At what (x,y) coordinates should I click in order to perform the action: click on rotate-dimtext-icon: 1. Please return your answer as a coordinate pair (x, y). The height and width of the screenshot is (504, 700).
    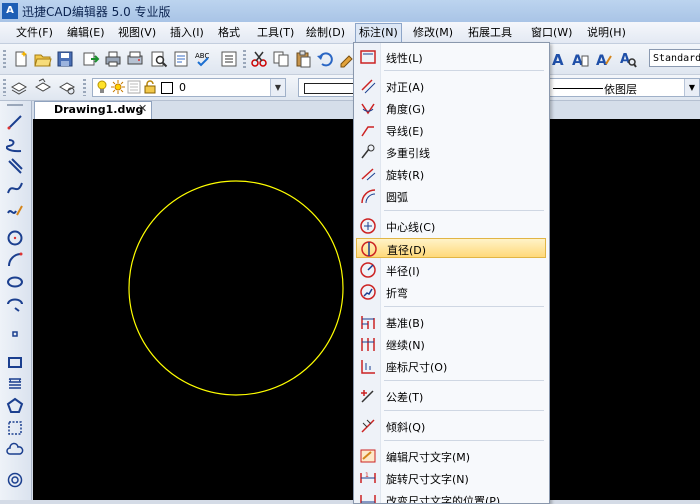
    Looking at the image, I should click on (368, 478).